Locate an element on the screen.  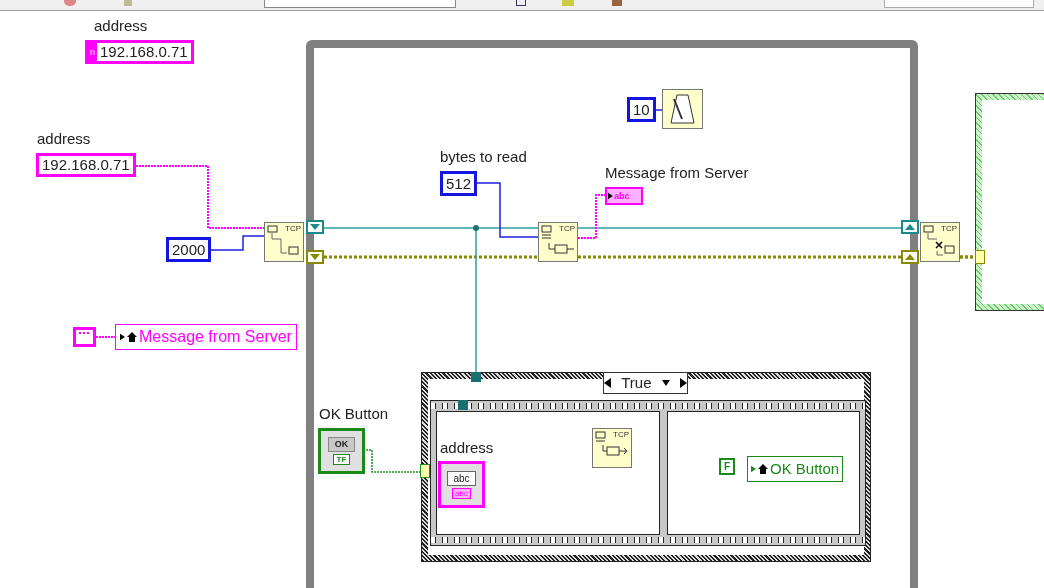
local-variable: OK Button is located at coordinates (795, 469).